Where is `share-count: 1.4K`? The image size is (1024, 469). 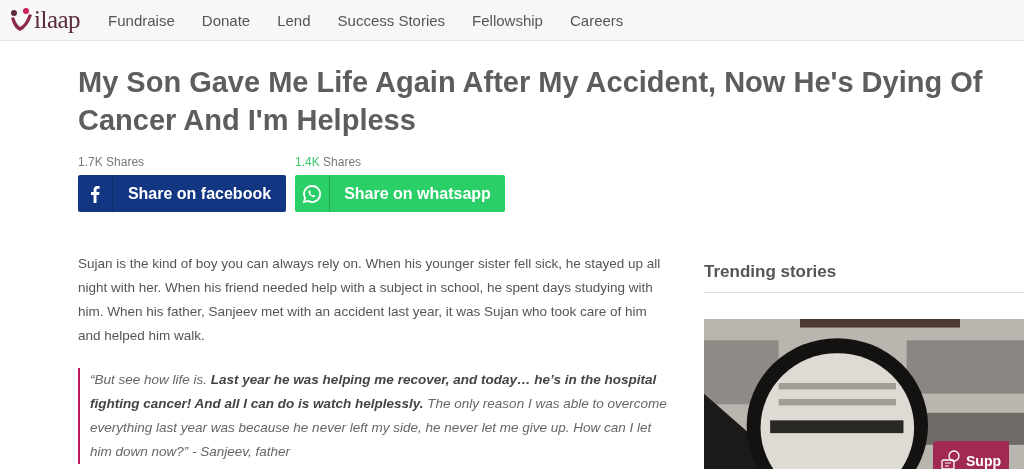 share-count: 1.4K is located at coordinates (307, 162).